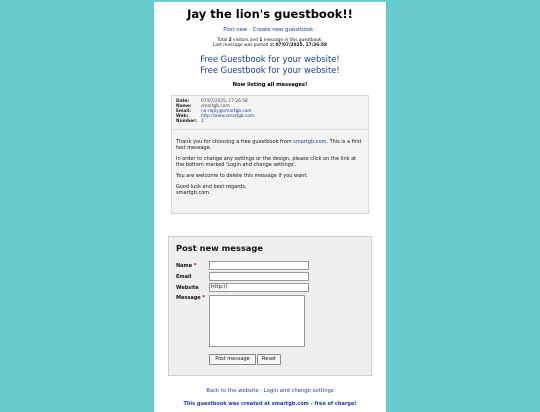  I want to click on top-links: Post new · Create new guestbook ·, so click(270, 30).